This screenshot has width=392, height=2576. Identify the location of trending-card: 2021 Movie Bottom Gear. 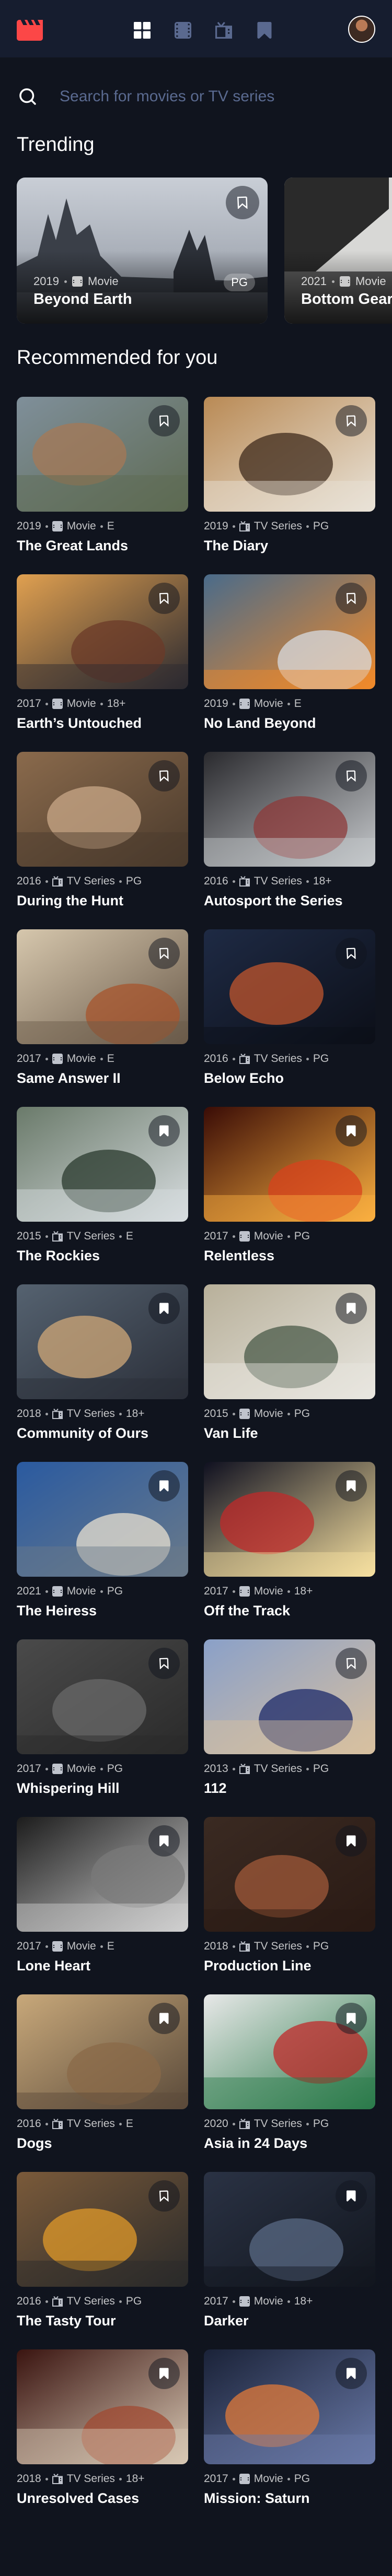
(338, 251).